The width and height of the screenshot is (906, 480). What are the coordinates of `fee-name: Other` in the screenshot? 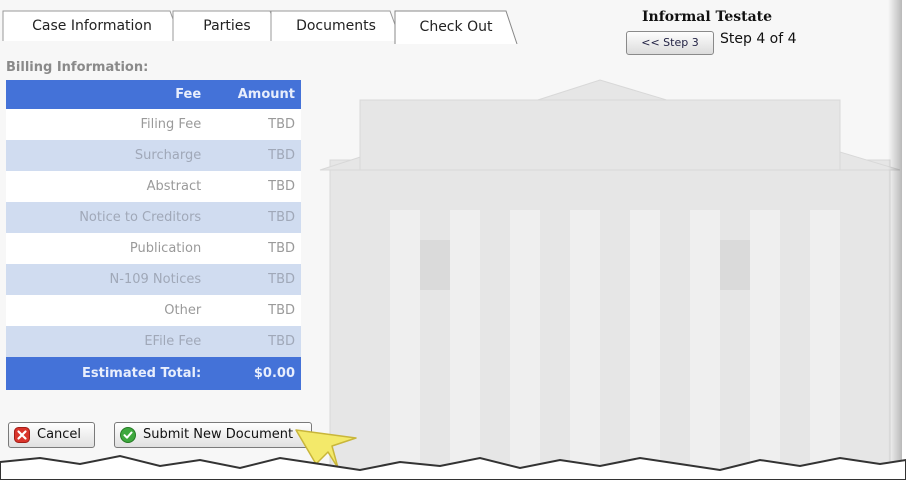 It's located at (107, 310).